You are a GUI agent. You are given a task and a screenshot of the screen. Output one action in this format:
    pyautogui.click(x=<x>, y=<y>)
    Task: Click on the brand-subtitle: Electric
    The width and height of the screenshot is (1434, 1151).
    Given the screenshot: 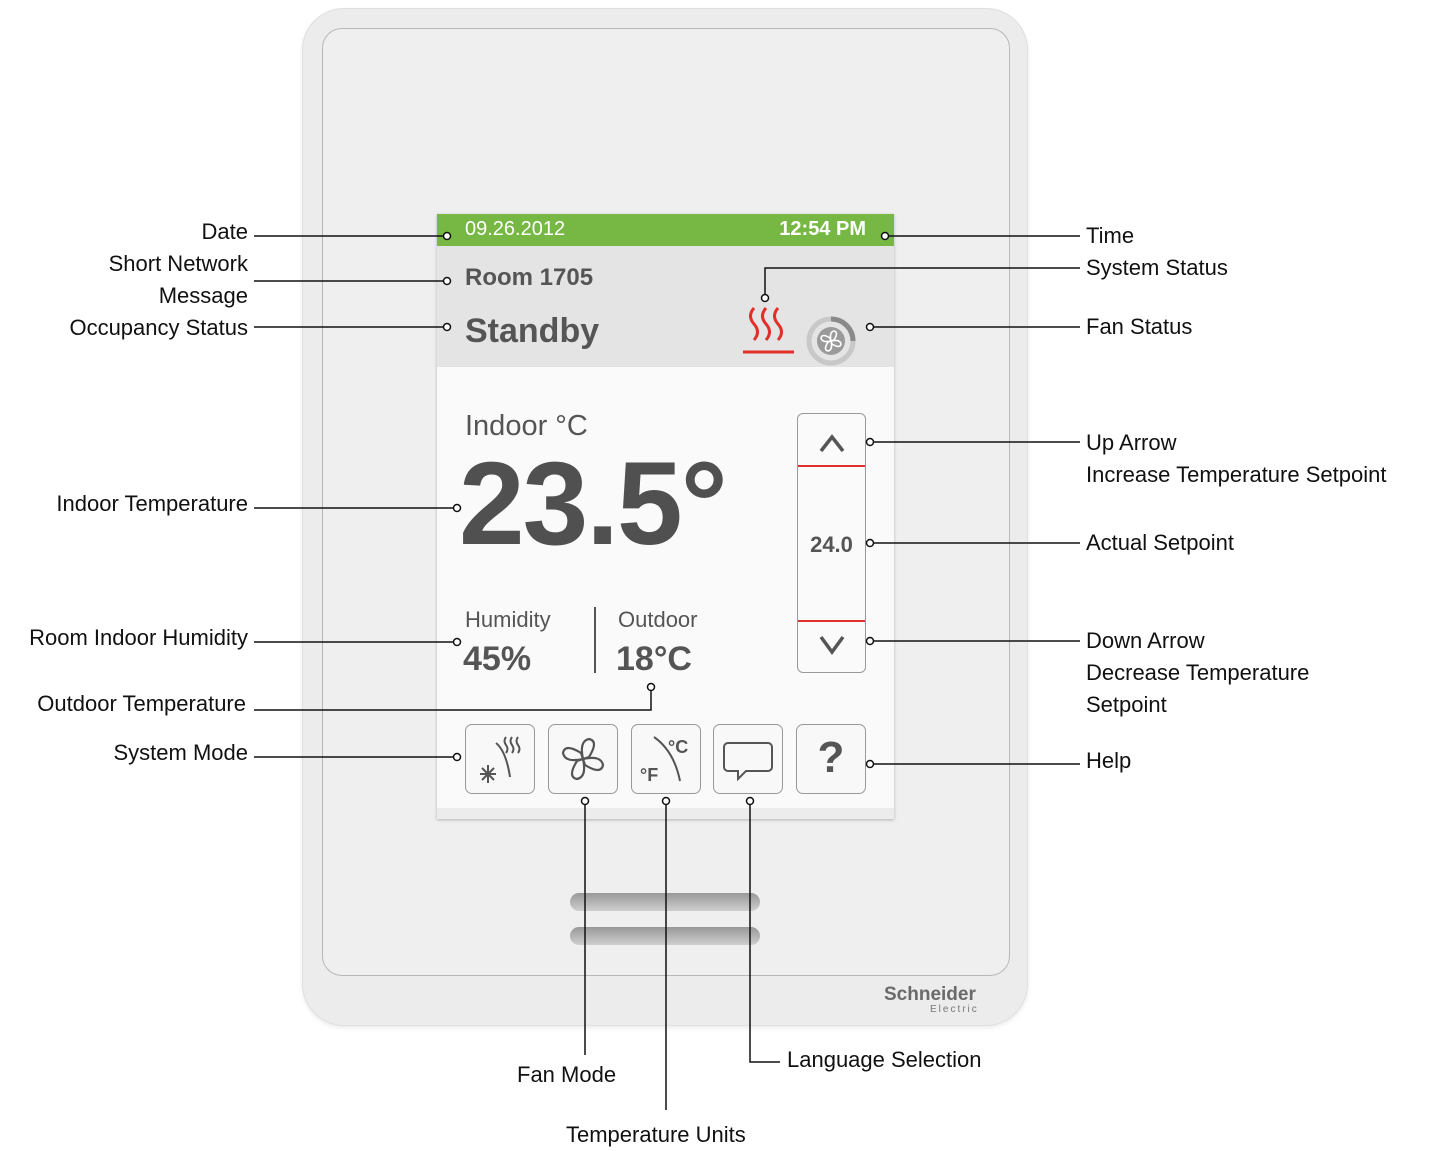 What is the action you would take?
    pyautogui.click(x=954, y=1009)
    